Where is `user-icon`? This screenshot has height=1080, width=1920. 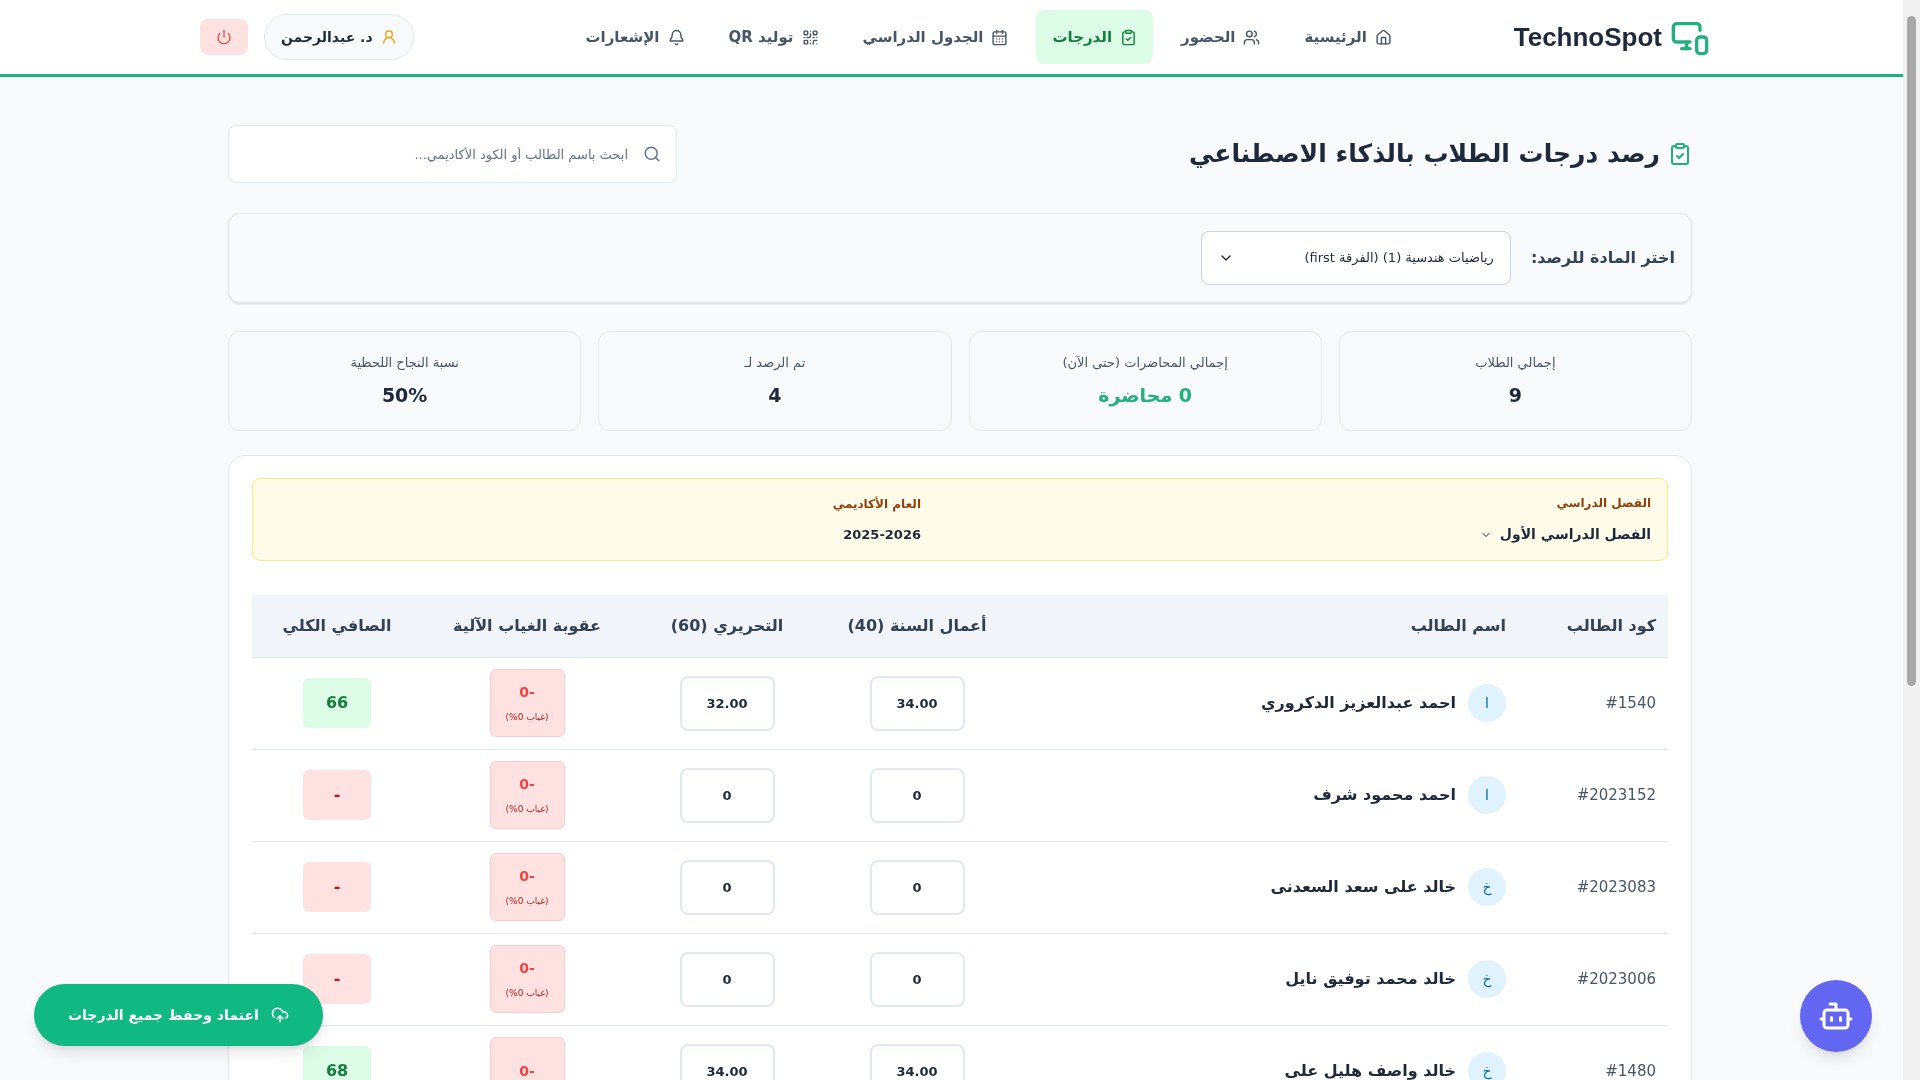 user-icon is located at coordinates (388, 37).